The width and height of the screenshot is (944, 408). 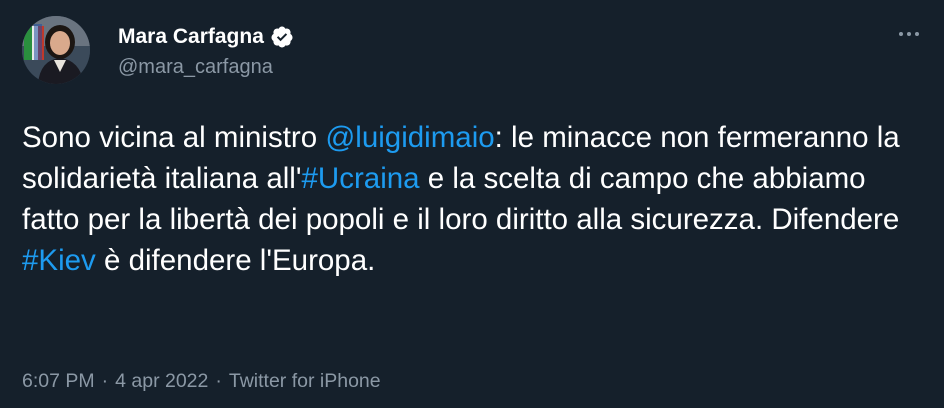 What do you see at coordinates (361, 178) in the screenshot?
I see `hashtag-link: #Ucraina` at bounding box center [361, 178].